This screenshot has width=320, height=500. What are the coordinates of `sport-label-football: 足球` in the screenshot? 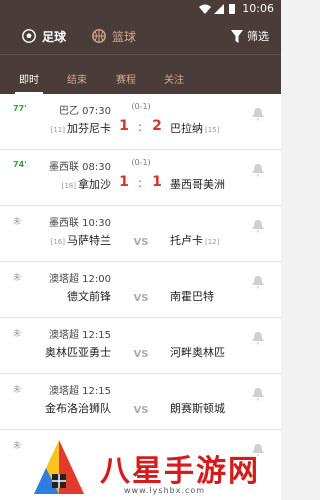 It's located at (54, 36).